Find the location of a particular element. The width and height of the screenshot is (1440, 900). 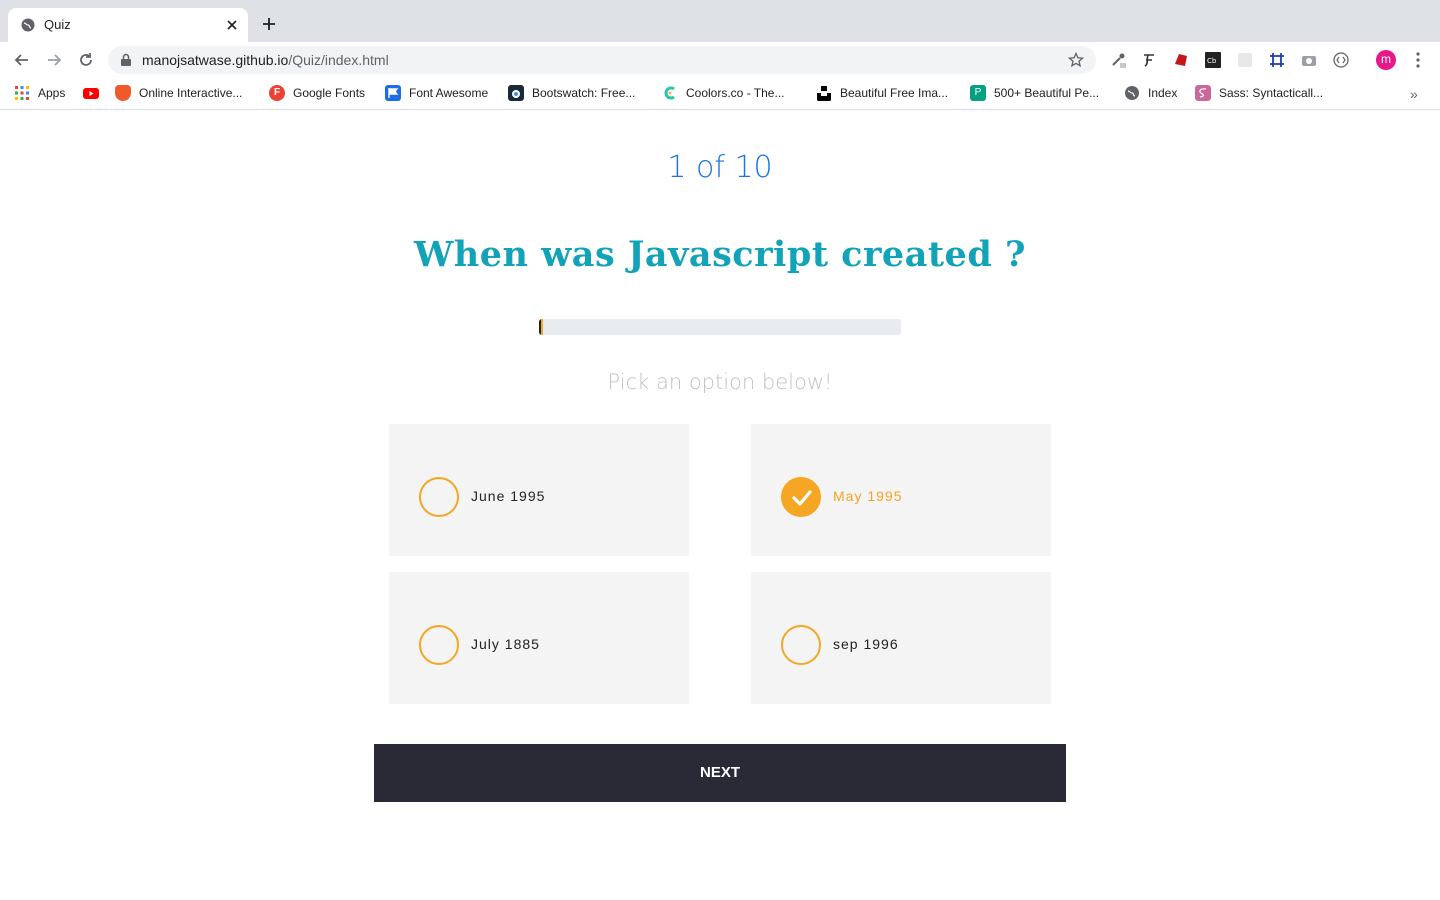

option-card-2: July 1885 is located at coordinates (539, 638).